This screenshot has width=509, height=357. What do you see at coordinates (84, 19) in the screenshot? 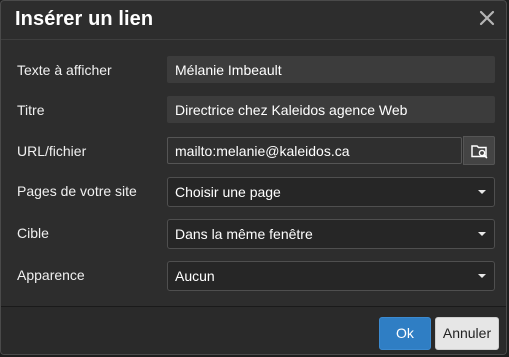
I see `dialog-title: Insérer un lien` at bounding box center [84, 19].